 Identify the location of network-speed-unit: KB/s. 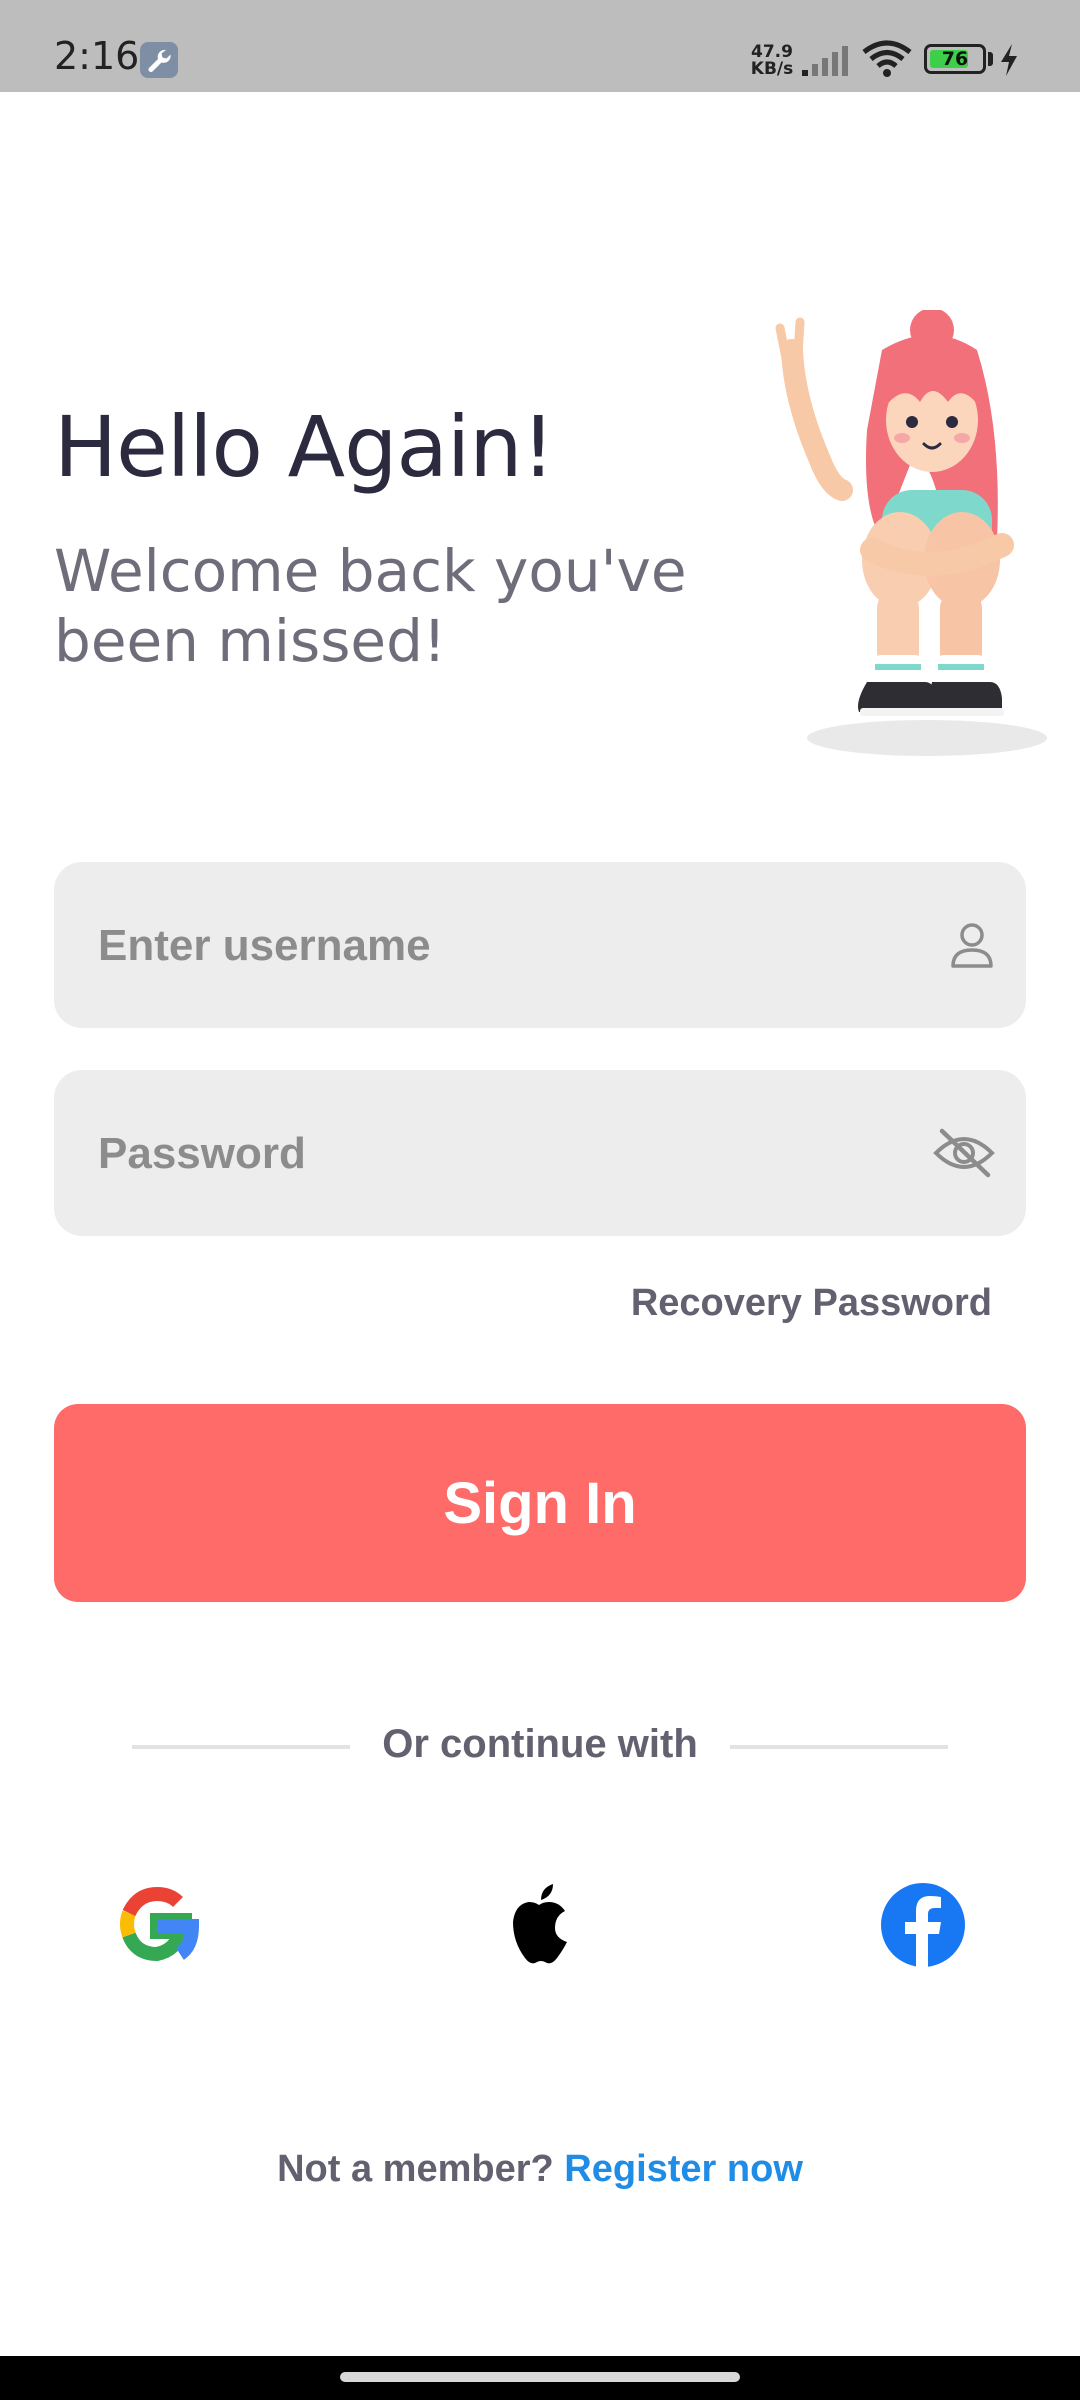
(772, 69).